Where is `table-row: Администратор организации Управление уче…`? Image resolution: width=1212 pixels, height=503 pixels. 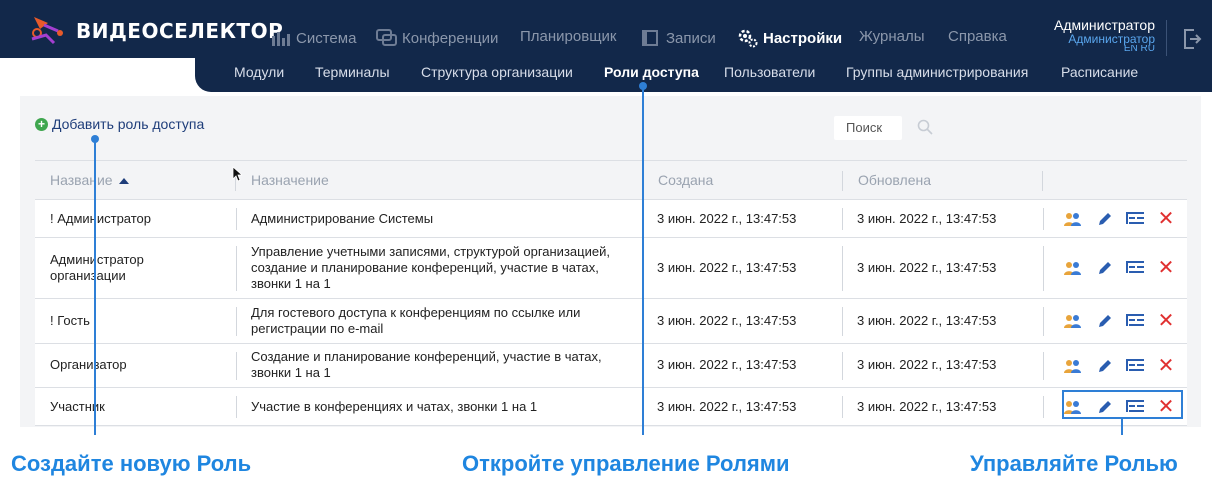
table-row: Администратор организации Управление уче… is located at coordinates (611, 268).